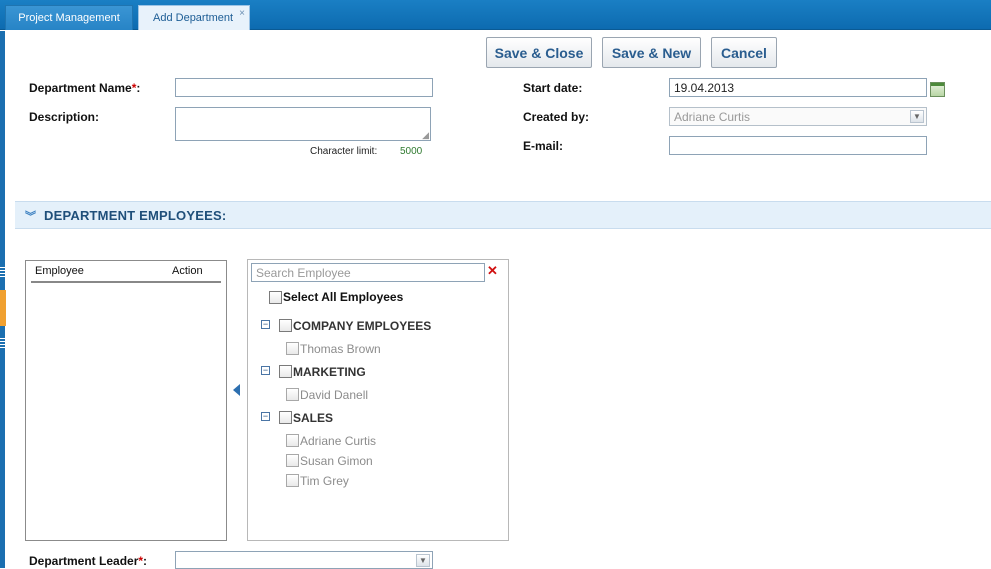 Image resolution: width=991 pixels, height=569 pixels. I want to click on employee-label: Thomas Brown, so click(340, 349).